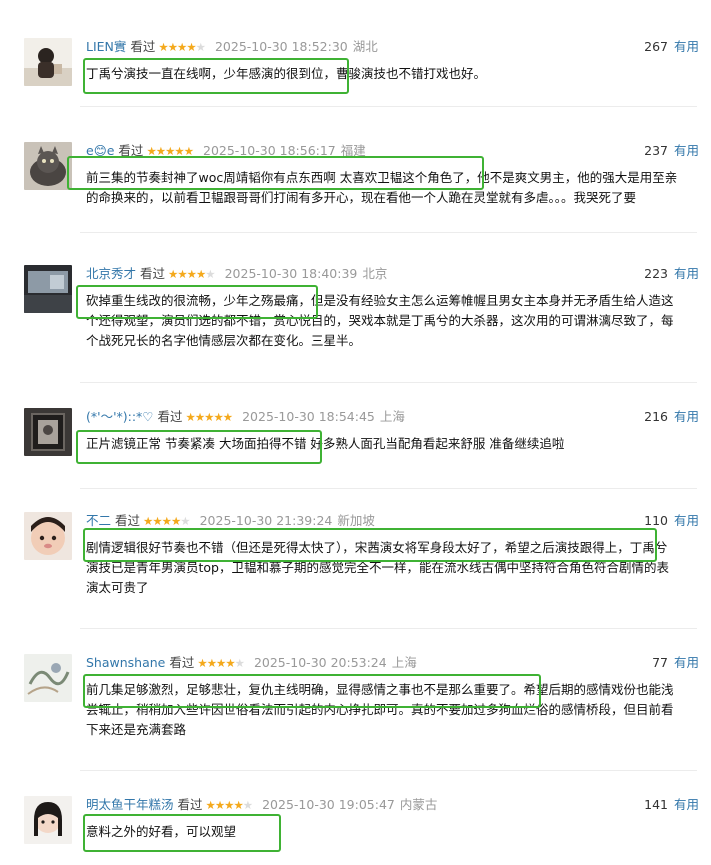 The width and height of the screenshot is (711, 865). What do you see at coordinates (375, 273) in the screenshot?
I see `comment-location: 北京` at bounding box center [375, 273].